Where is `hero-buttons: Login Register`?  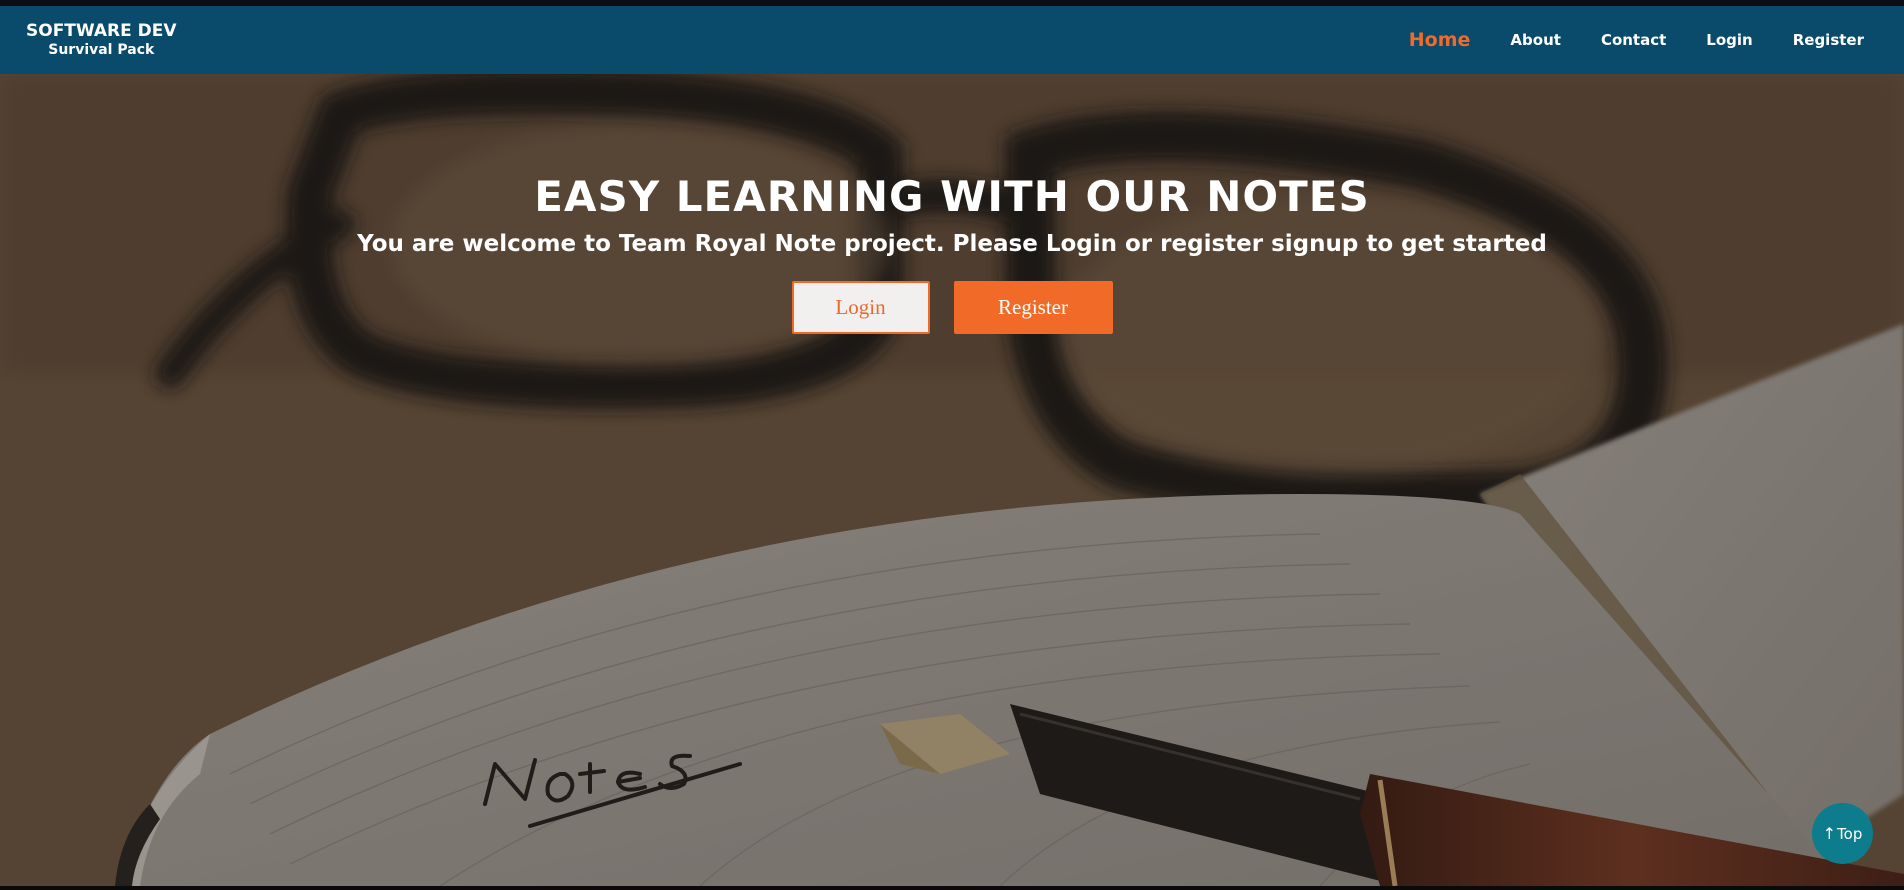 hero-buttons: Login Register is located at coordinates (952, 307).